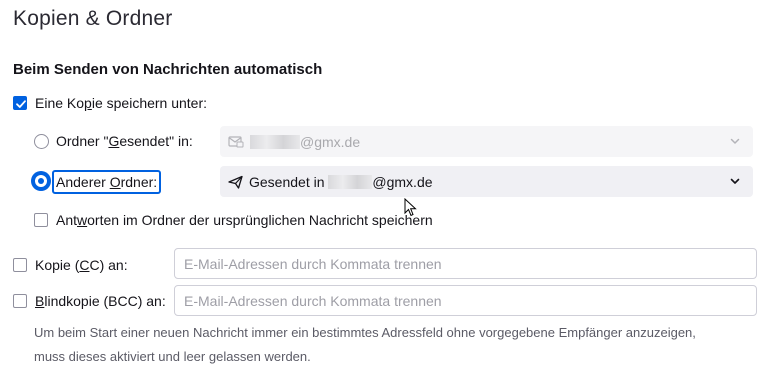  Describe the element at coordinates (107, 182) in the screenshot. I see `other-folder-label: Anderer Ordner:` at that location.